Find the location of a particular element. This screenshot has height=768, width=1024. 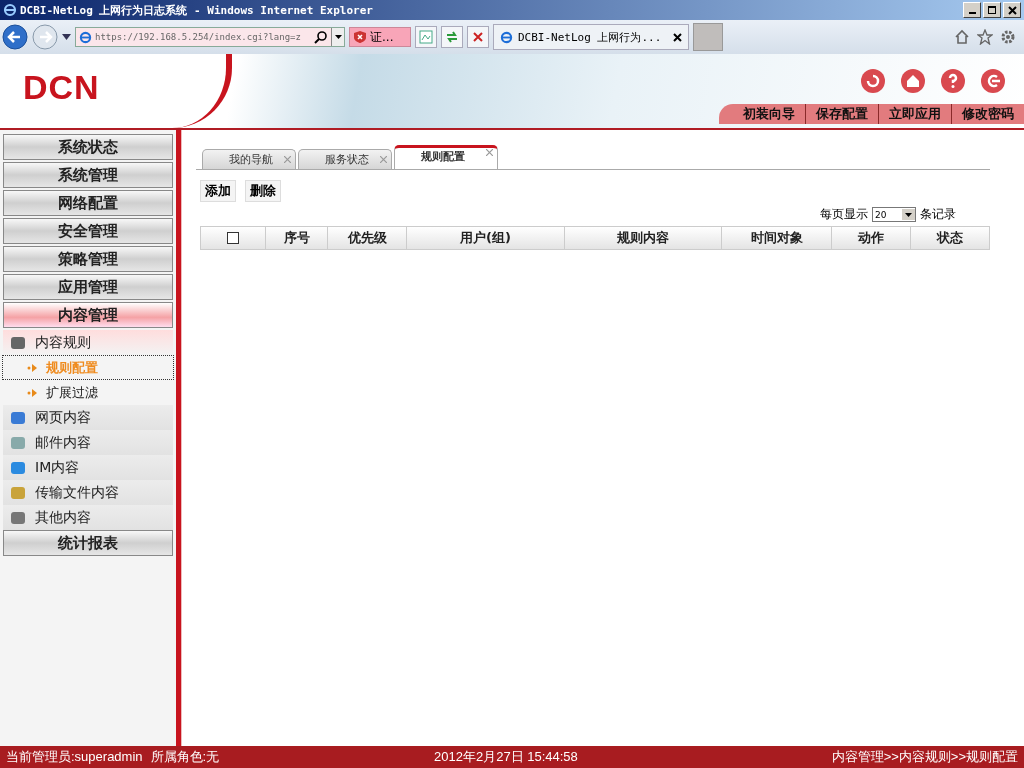

breadcrumb: 内容管理>>内容规则>>规则配置 is located at coordinates (924, 757).